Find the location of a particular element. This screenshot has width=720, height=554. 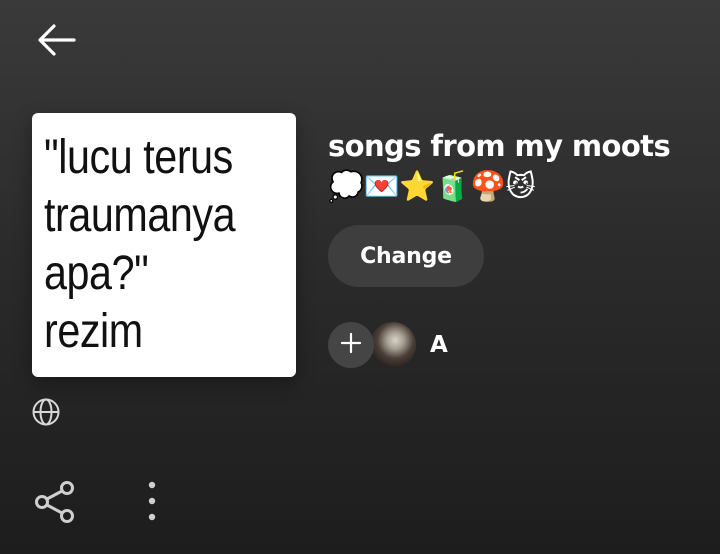

plus-icon is located at coordinates (351, 345).